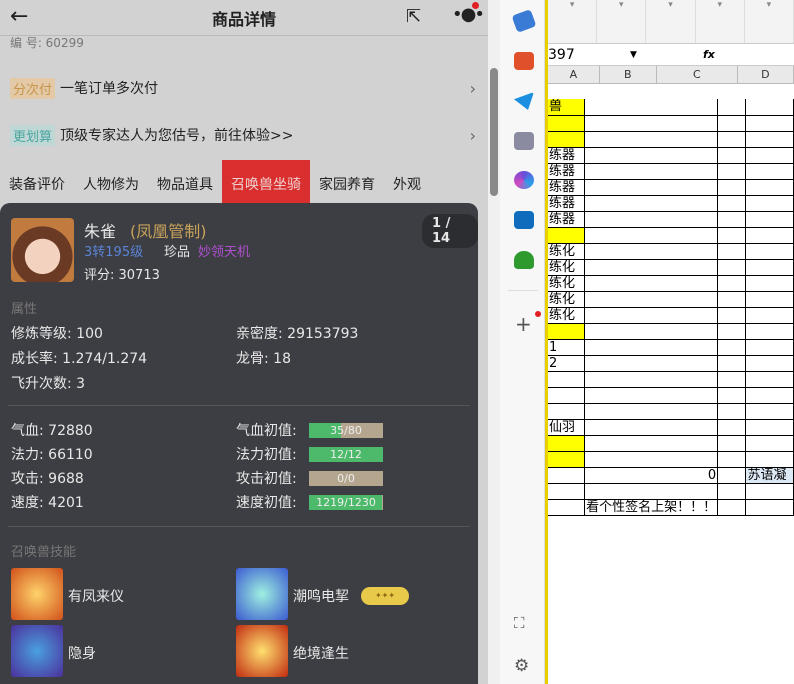 The height and width of the screenshot is (684, 794). I want to click on skill-icon-stealth, so click(37, 651).